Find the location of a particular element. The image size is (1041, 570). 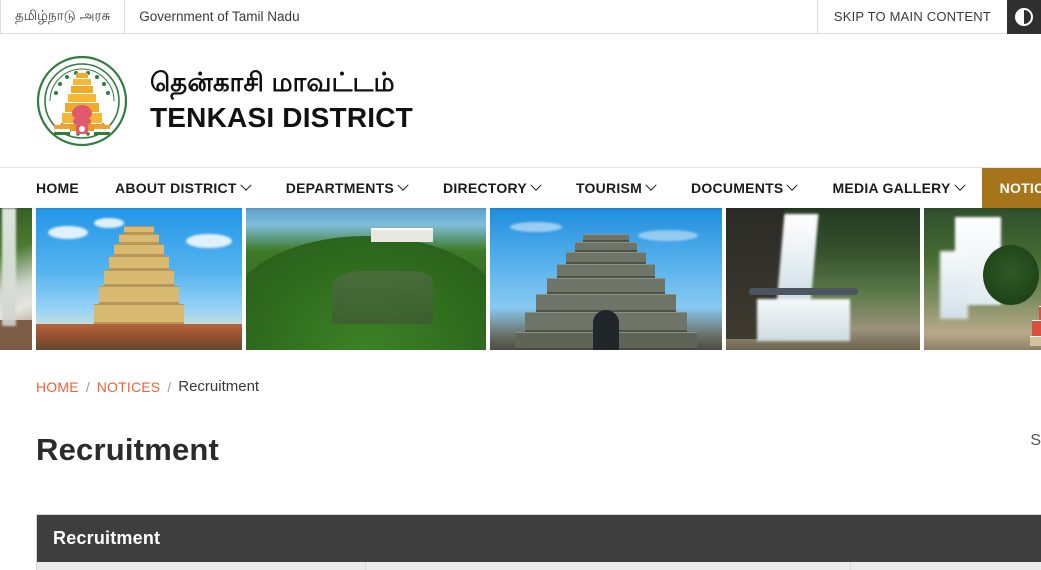

nav-item-media-gallery: MEDIA GALLERY is located at coordinates (897, 188).